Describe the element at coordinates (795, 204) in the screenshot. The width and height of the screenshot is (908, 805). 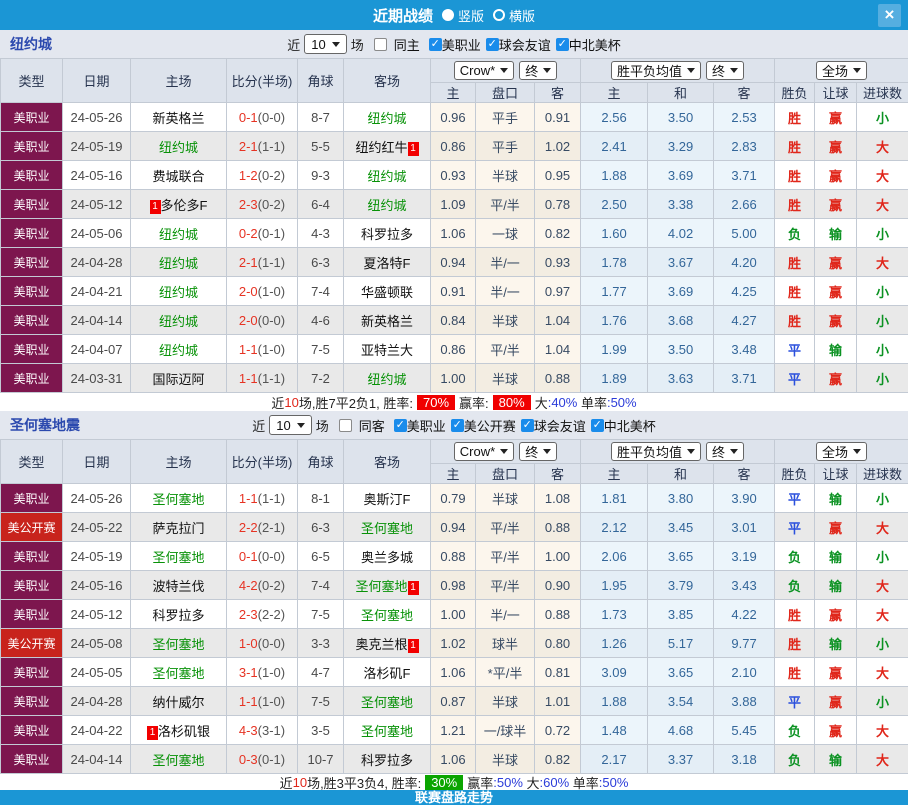
I see `result-wdl: 胜` at that location.